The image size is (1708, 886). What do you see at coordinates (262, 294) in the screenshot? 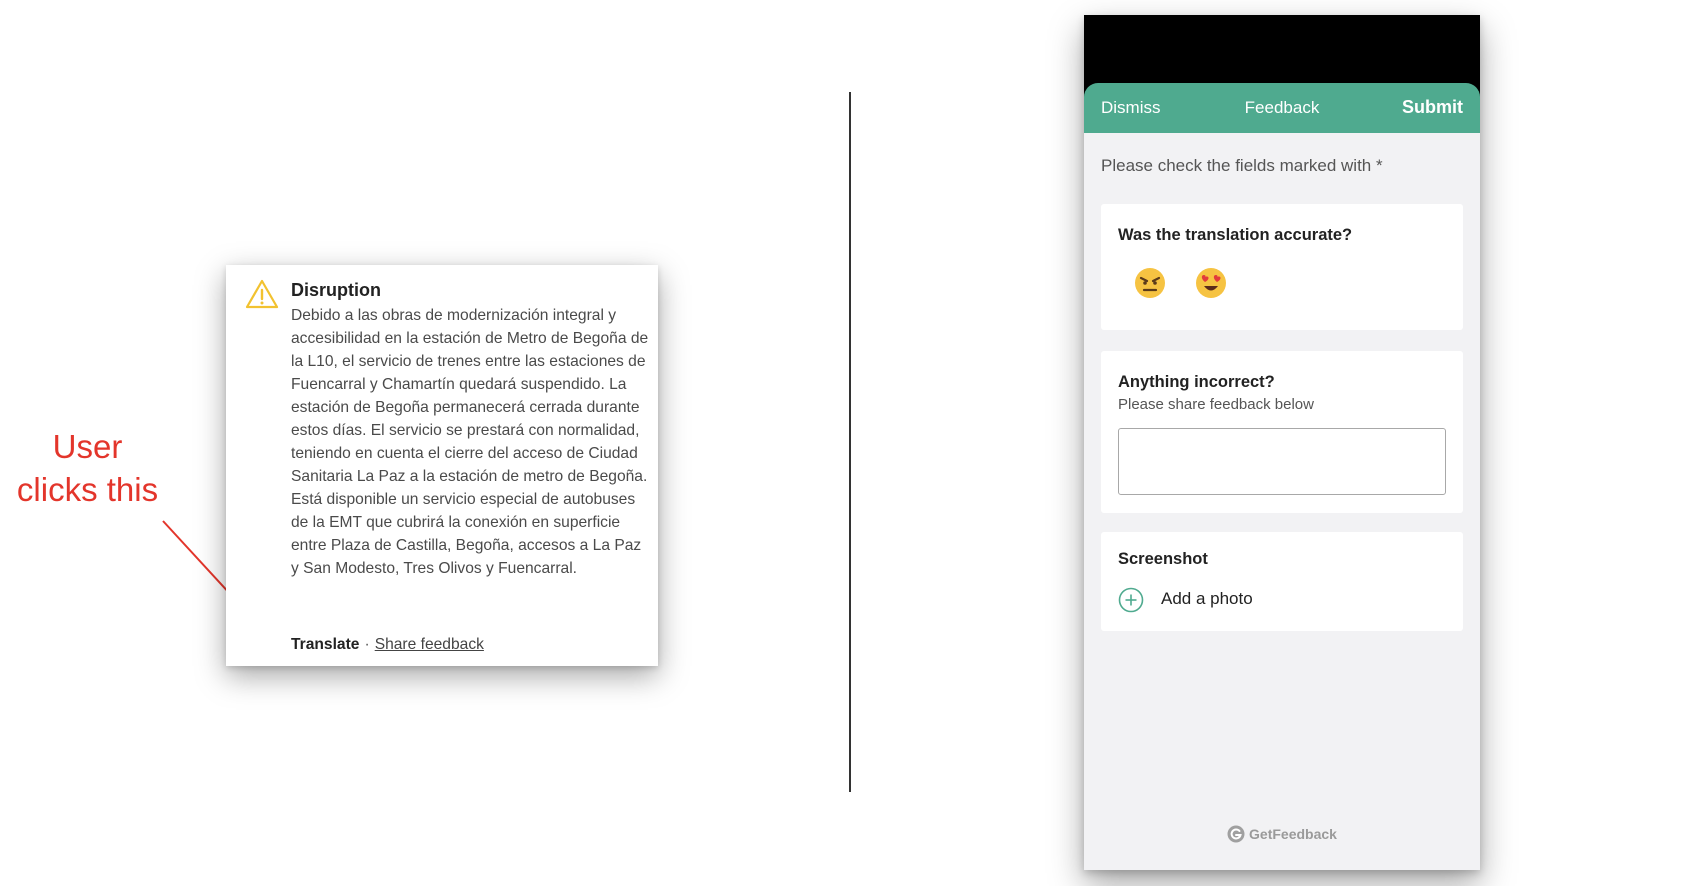
I see `warning-triangle-icon` at bounding box center [262, 294].